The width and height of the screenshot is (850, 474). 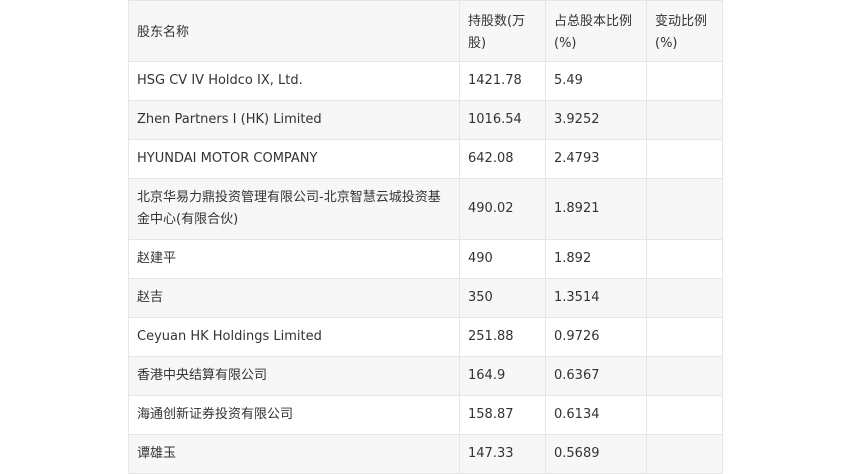 I want to click on table-row: HSG CV IV Holdco IX, Ltd. 1421.78 5.49, so click(x=425, y=81).